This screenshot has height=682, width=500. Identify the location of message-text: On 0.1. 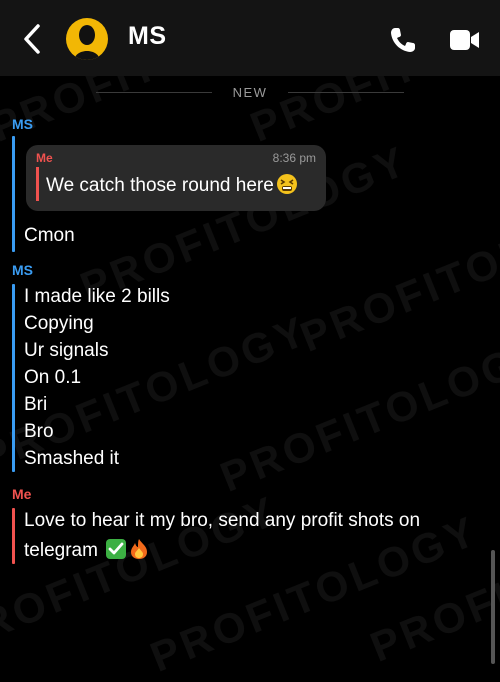
(52, 377).